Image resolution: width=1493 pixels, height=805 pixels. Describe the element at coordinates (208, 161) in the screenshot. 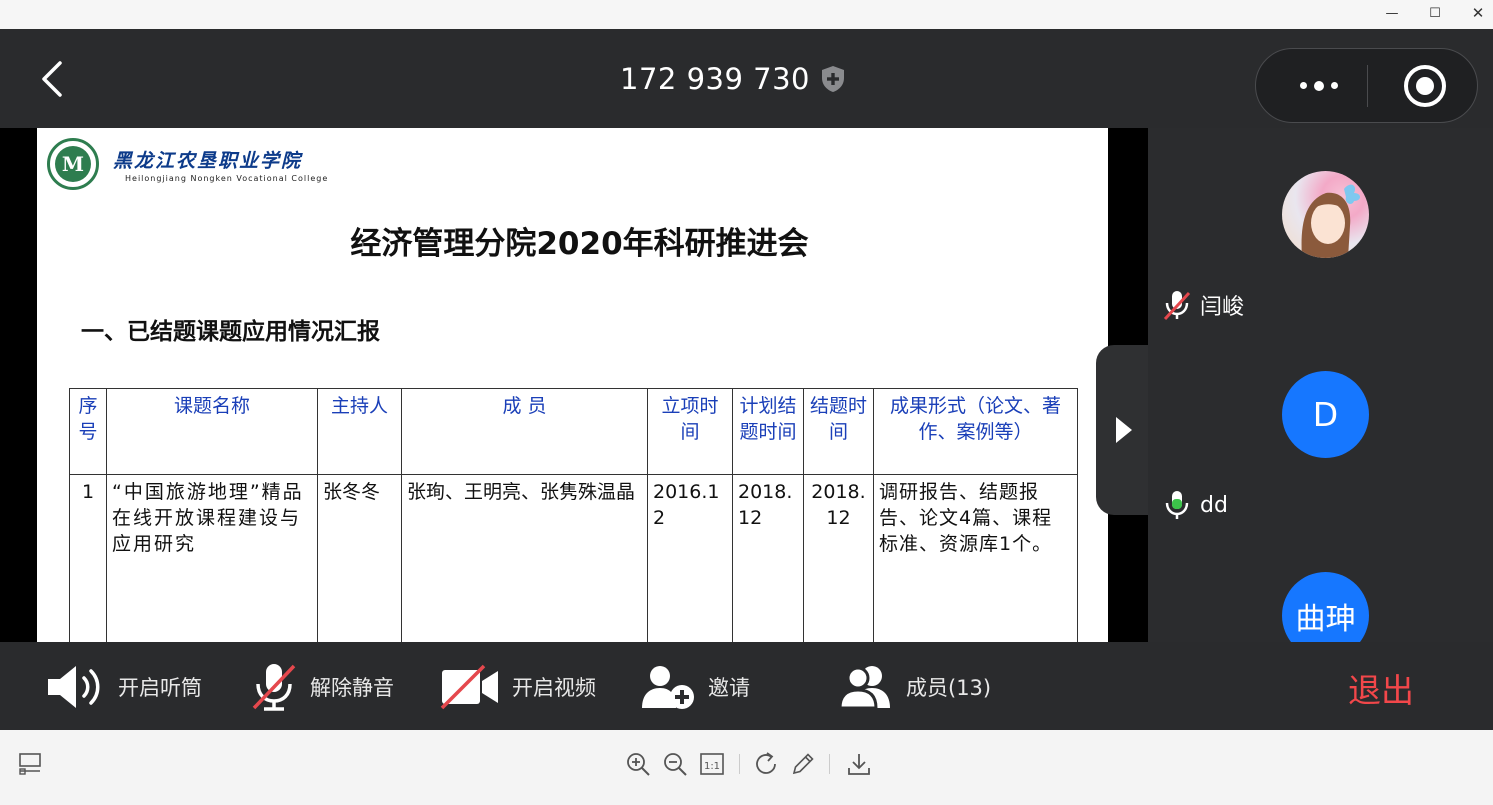

I see `college-name-cn: 黑龙江农垦职业学院` at that location.